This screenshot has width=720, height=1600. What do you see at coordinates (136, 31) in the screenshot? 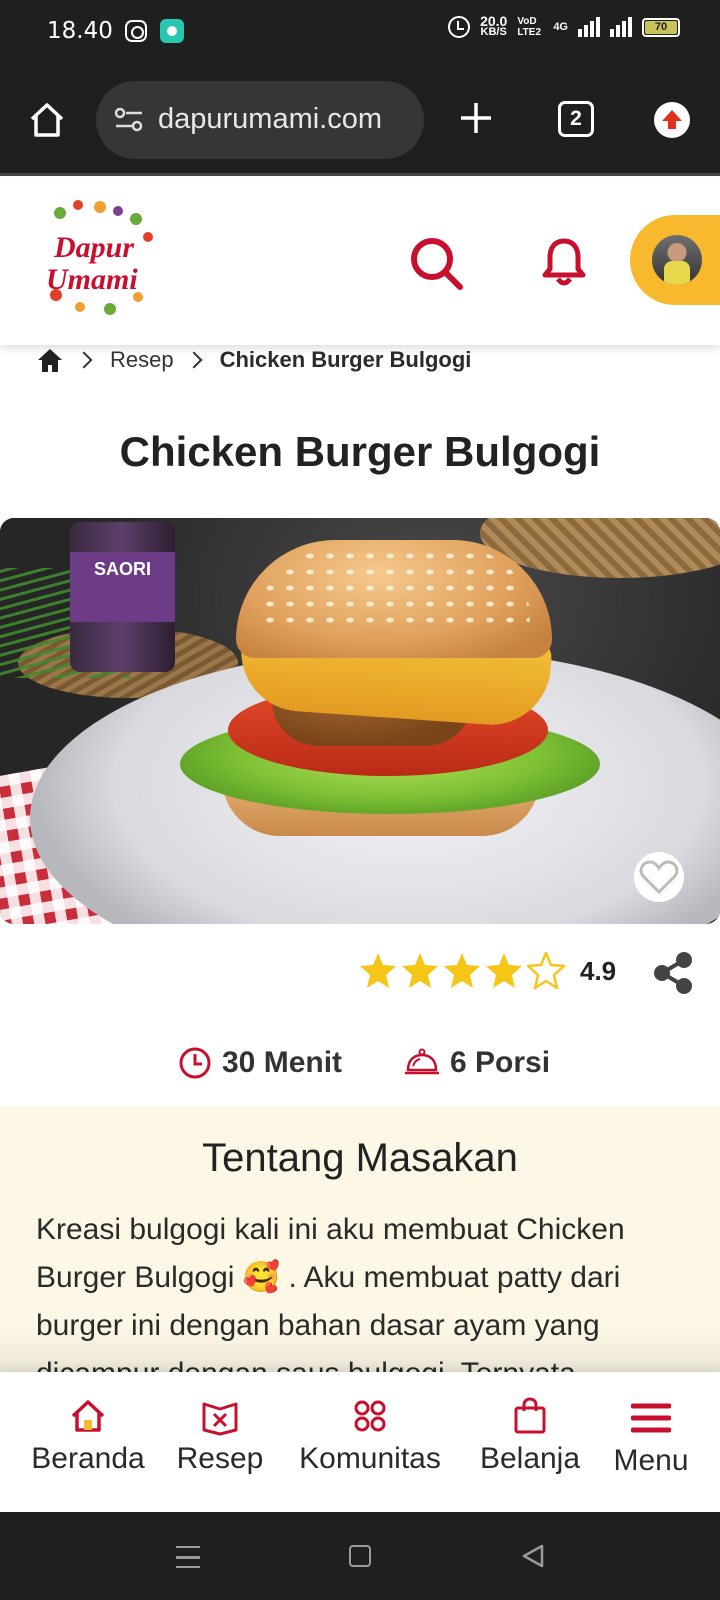
I see `instagram-icon` at bounding box center [136, 31].